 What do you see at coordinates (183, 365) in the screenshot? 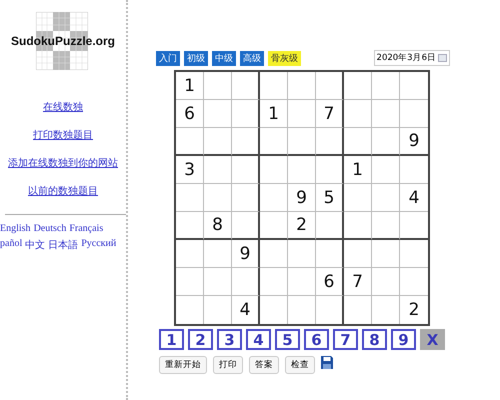
I see `action-button: 重新开始` at bounding box center [183, 365].